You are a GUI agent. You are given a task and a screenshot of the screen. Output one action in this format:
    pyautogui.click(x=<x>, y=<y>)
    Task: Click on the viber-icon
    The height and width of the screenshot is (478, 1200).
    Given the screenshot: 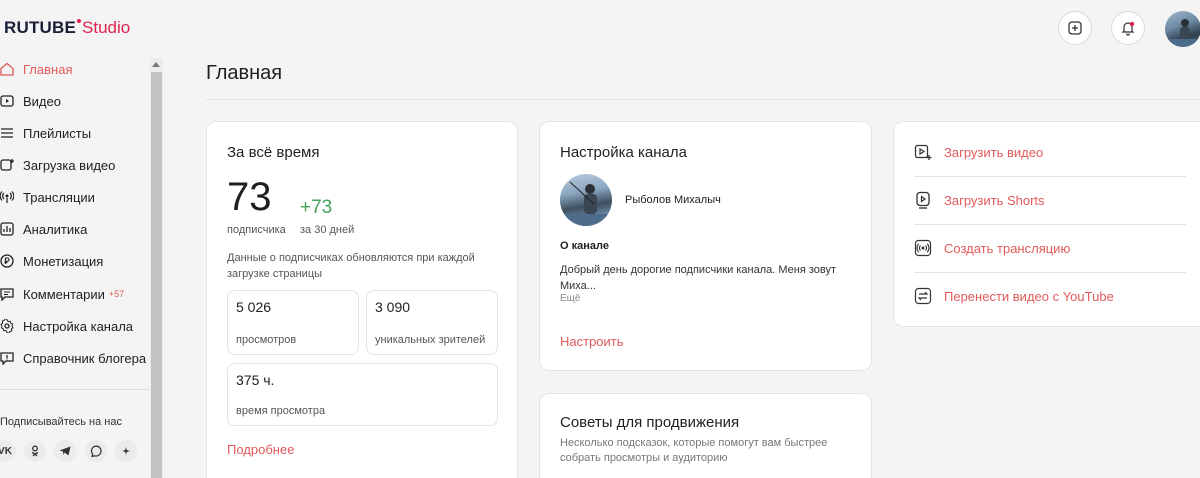 What is the action you would take?
    pyautogui.click(x=96, y=451)
    